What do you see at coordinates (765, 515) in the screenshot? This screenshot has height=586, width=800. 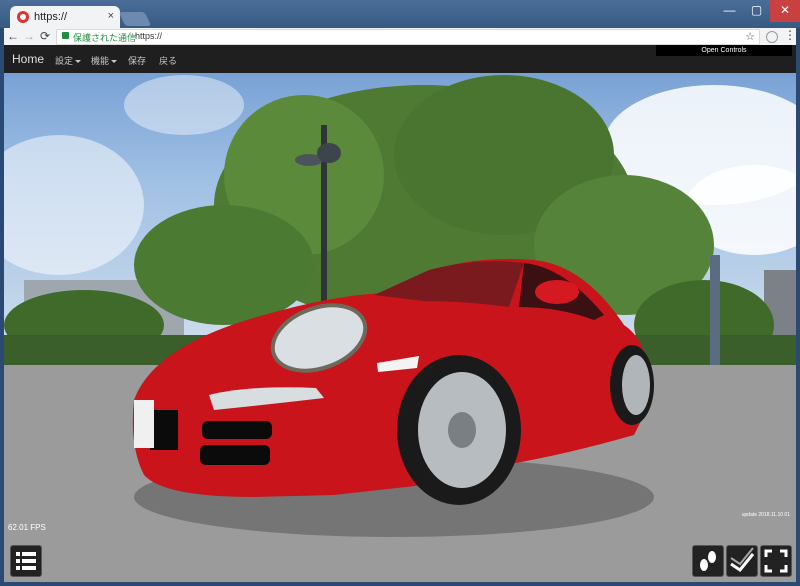 I see `update-stamp: update 2018.11.10 01` at bounding box center [765, 515].